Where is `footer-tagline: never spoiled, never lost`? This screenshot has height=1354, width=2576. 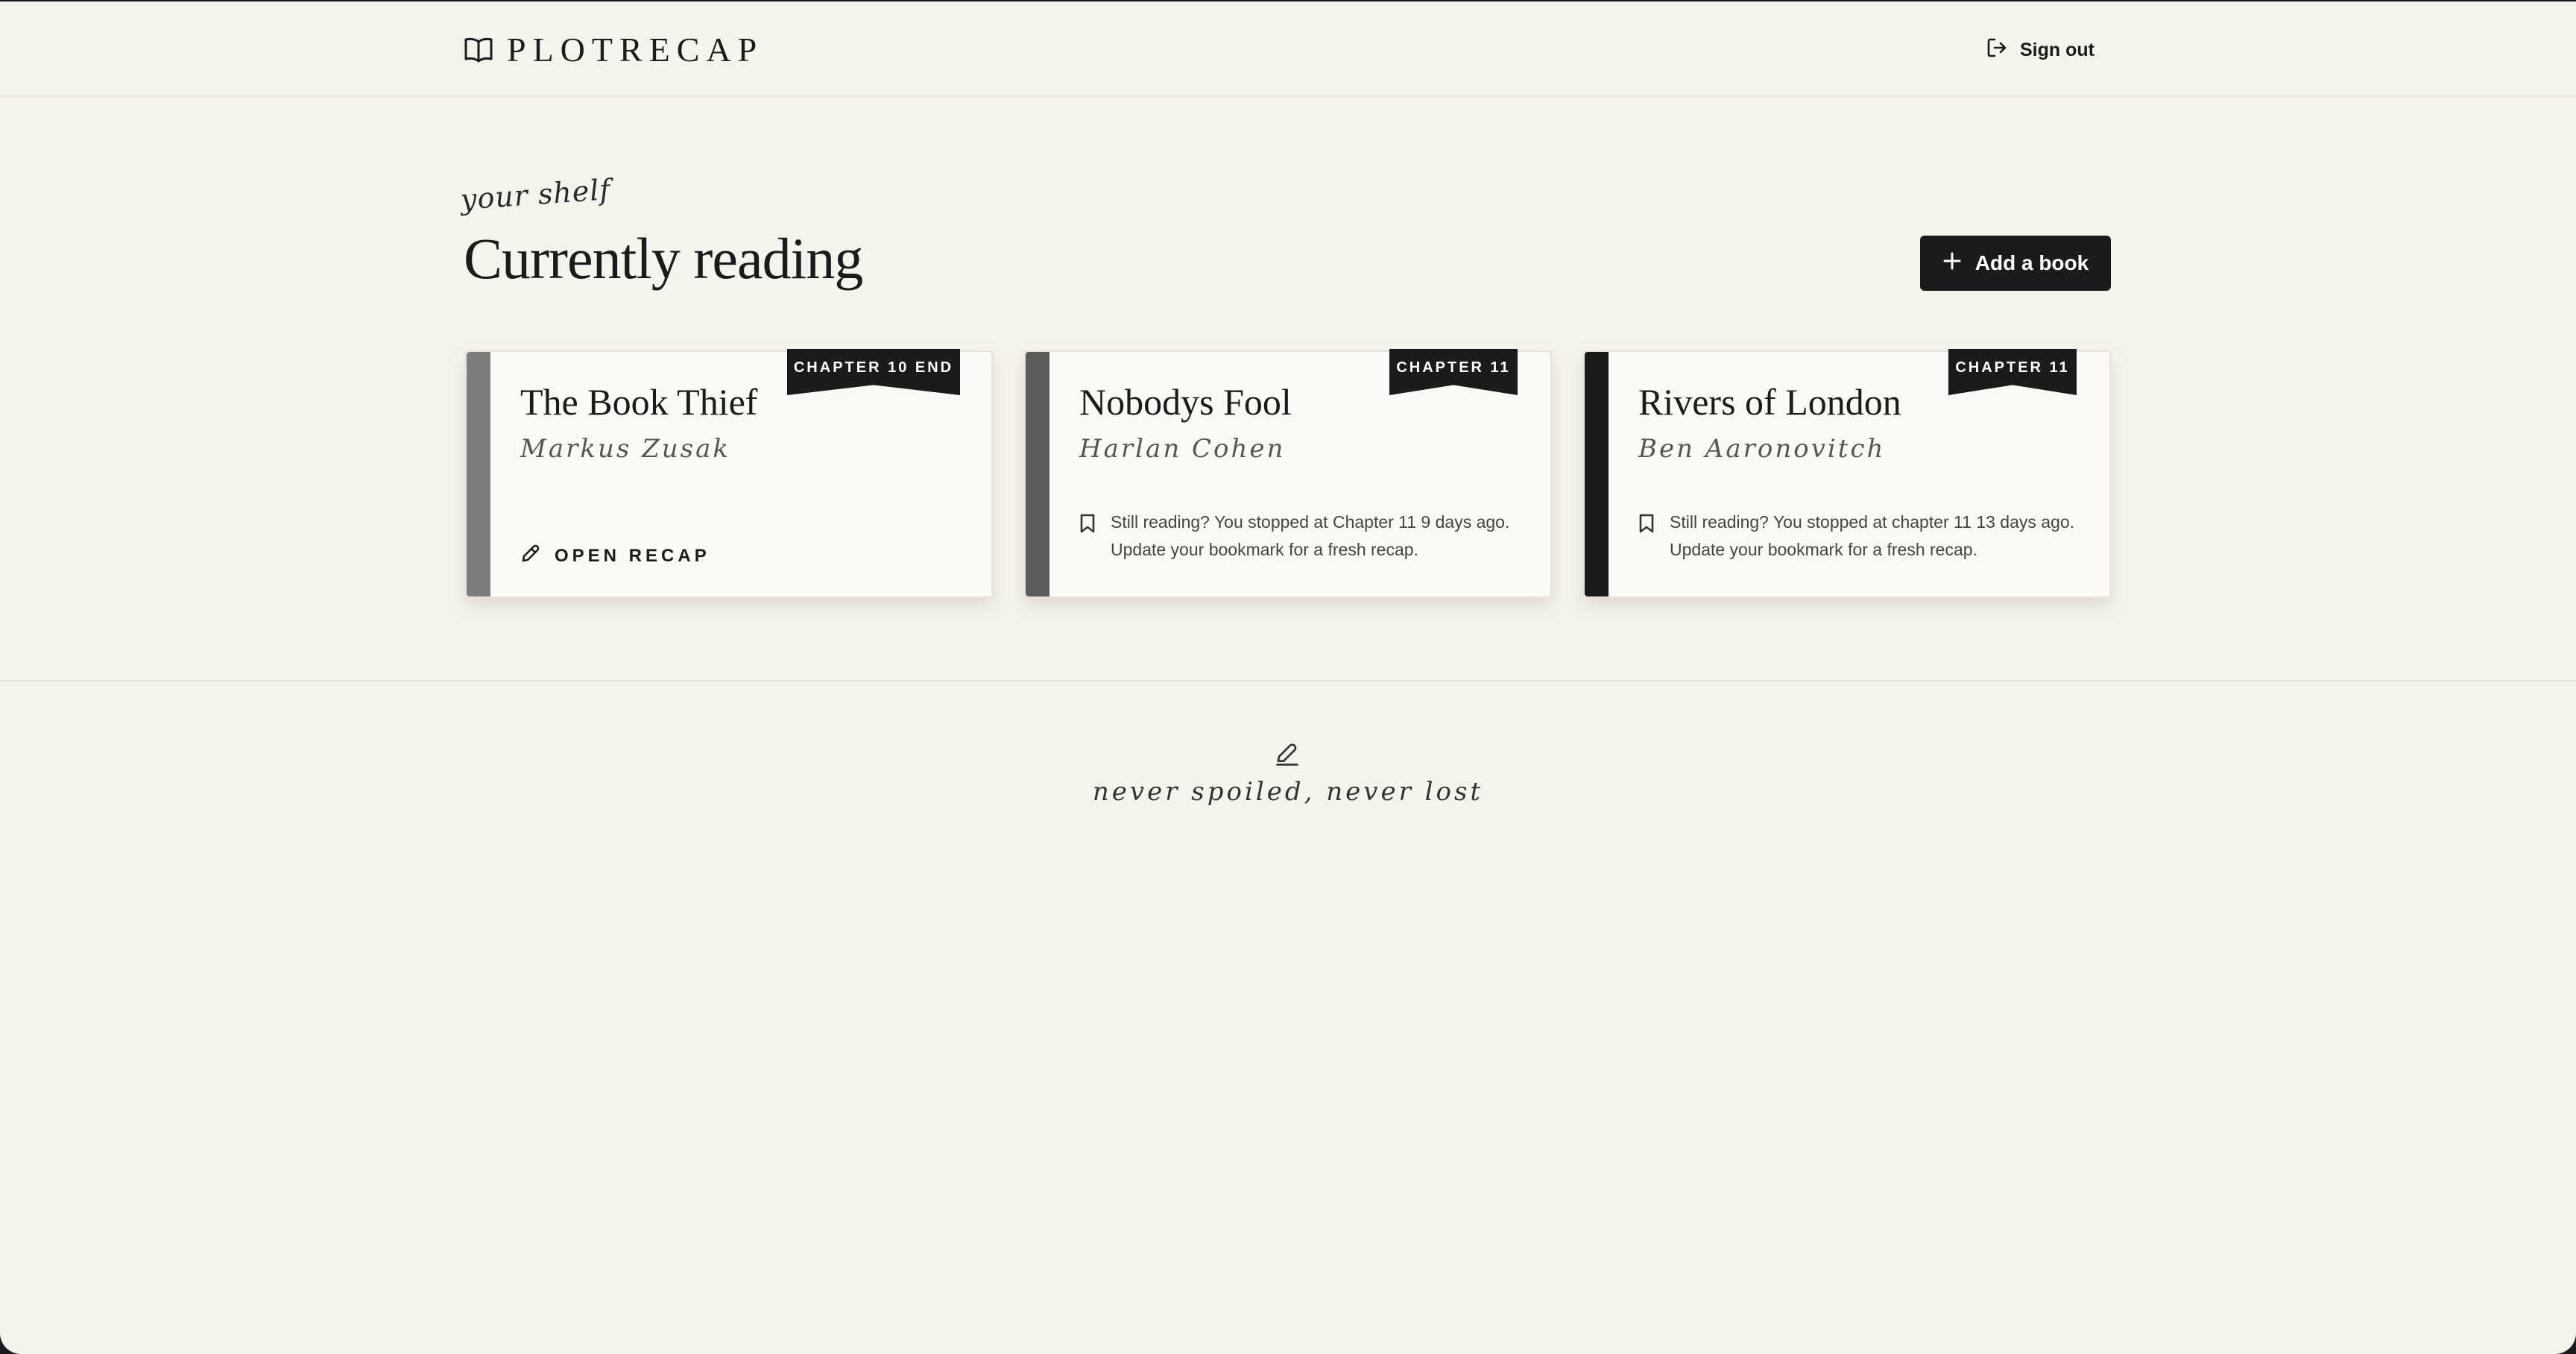
footer-tagline: never spoiled, never lost is located at coordinates (1288, 792).